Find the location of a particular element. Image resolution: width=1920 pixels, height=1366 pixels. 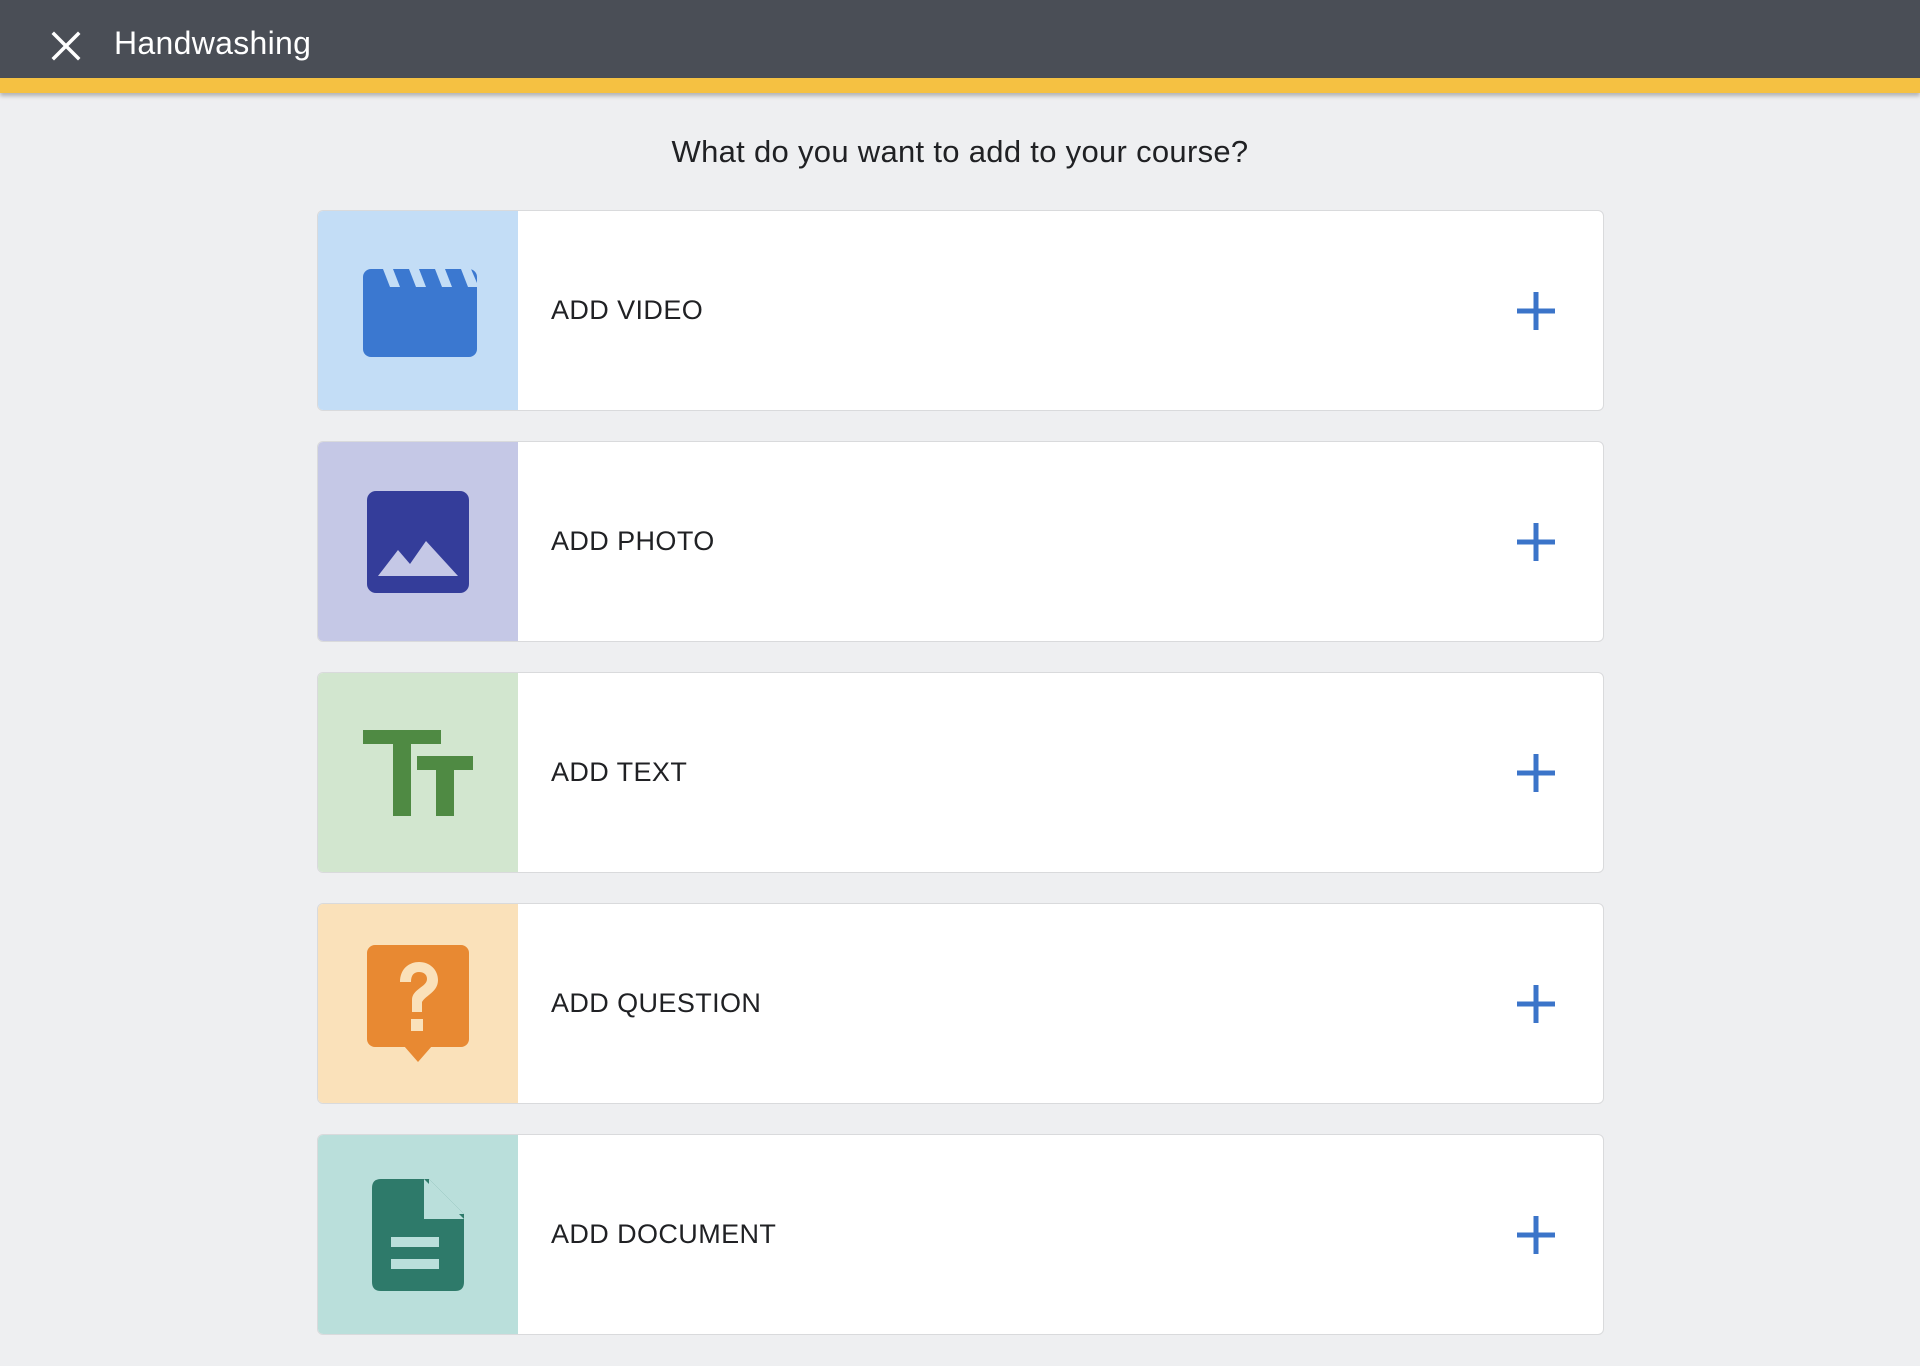

top-bar: Handwashing is located at coordinates (960, 39).